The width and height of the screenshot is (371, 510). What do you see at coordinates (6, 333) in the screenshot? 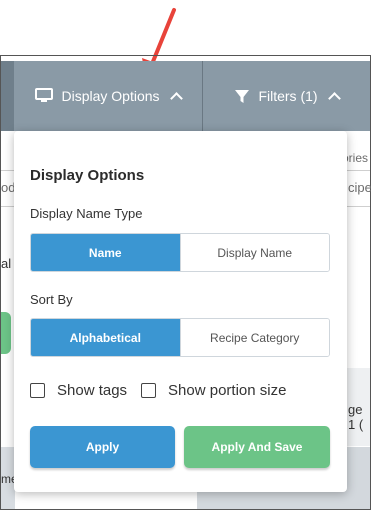
I see `bg-green-button` at bounding box center [6, 333].